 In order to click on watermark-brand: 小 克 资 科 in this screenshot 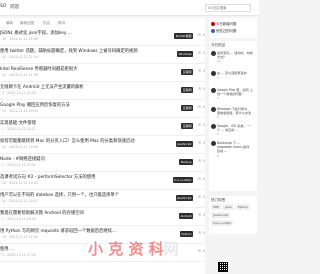, I will do `click(126, 249)`.